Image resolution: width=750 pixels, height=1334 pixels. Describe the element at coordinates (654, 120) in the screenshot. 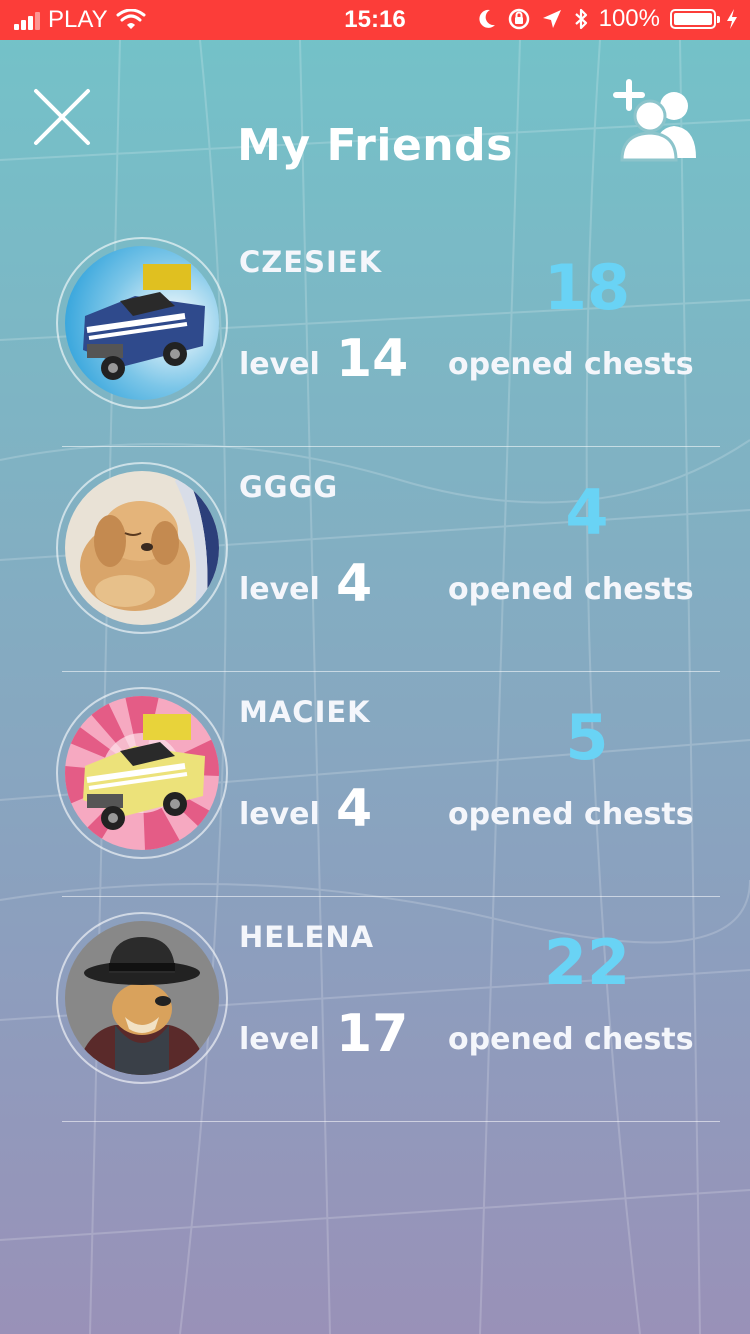

I see `add-friend-icon` at that location.